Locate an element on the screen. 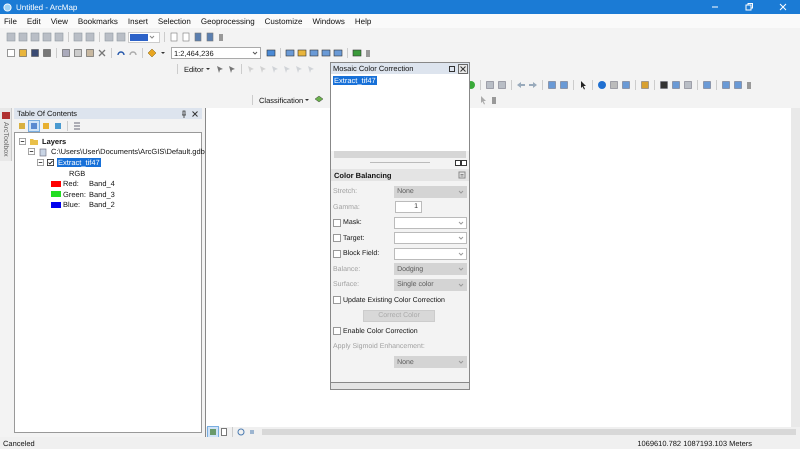  menu-item: Windows is located at coordinates (328, 21).